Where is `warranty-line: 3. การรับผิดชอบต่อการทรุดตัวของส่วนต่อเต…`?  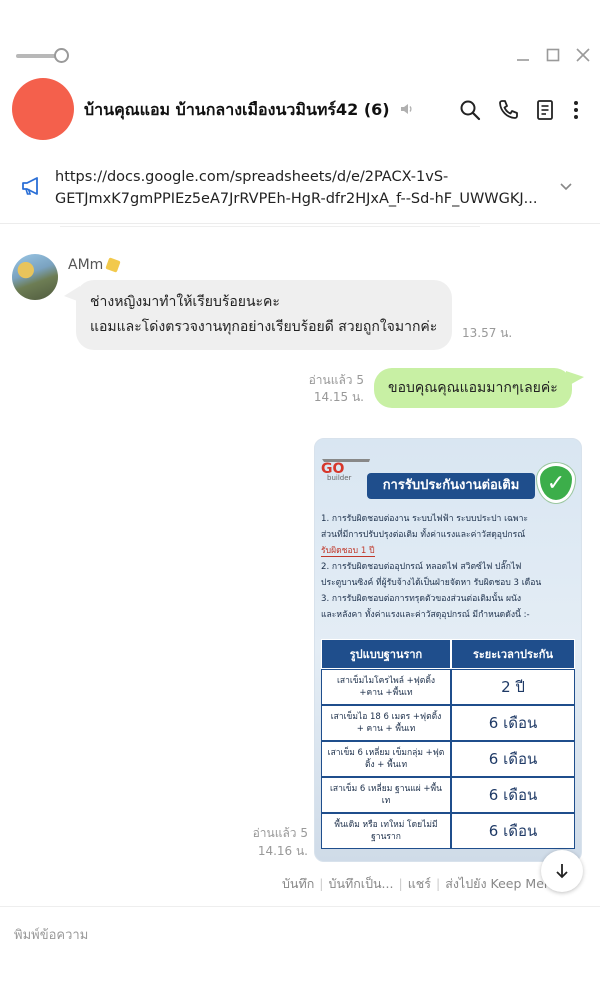
warranty-line: 3. การรับผิดชอบต่อการทรุดตัวของส่วนต่อเต… is located at coordinates (421, 599).